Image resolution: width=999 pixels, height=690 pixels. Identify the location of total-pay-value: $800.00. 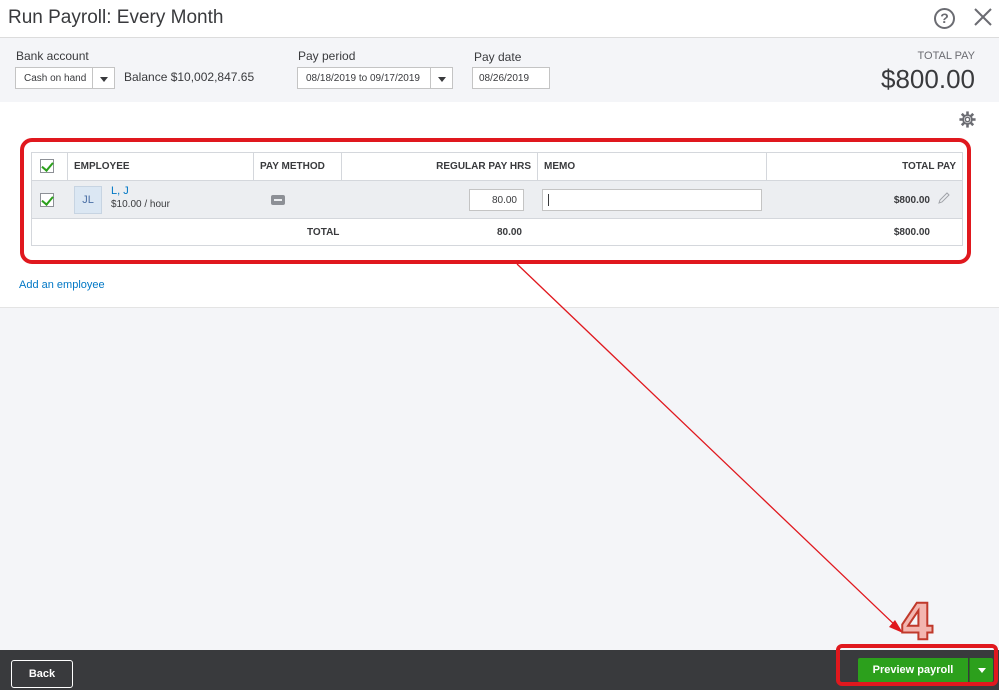
(928, 79).